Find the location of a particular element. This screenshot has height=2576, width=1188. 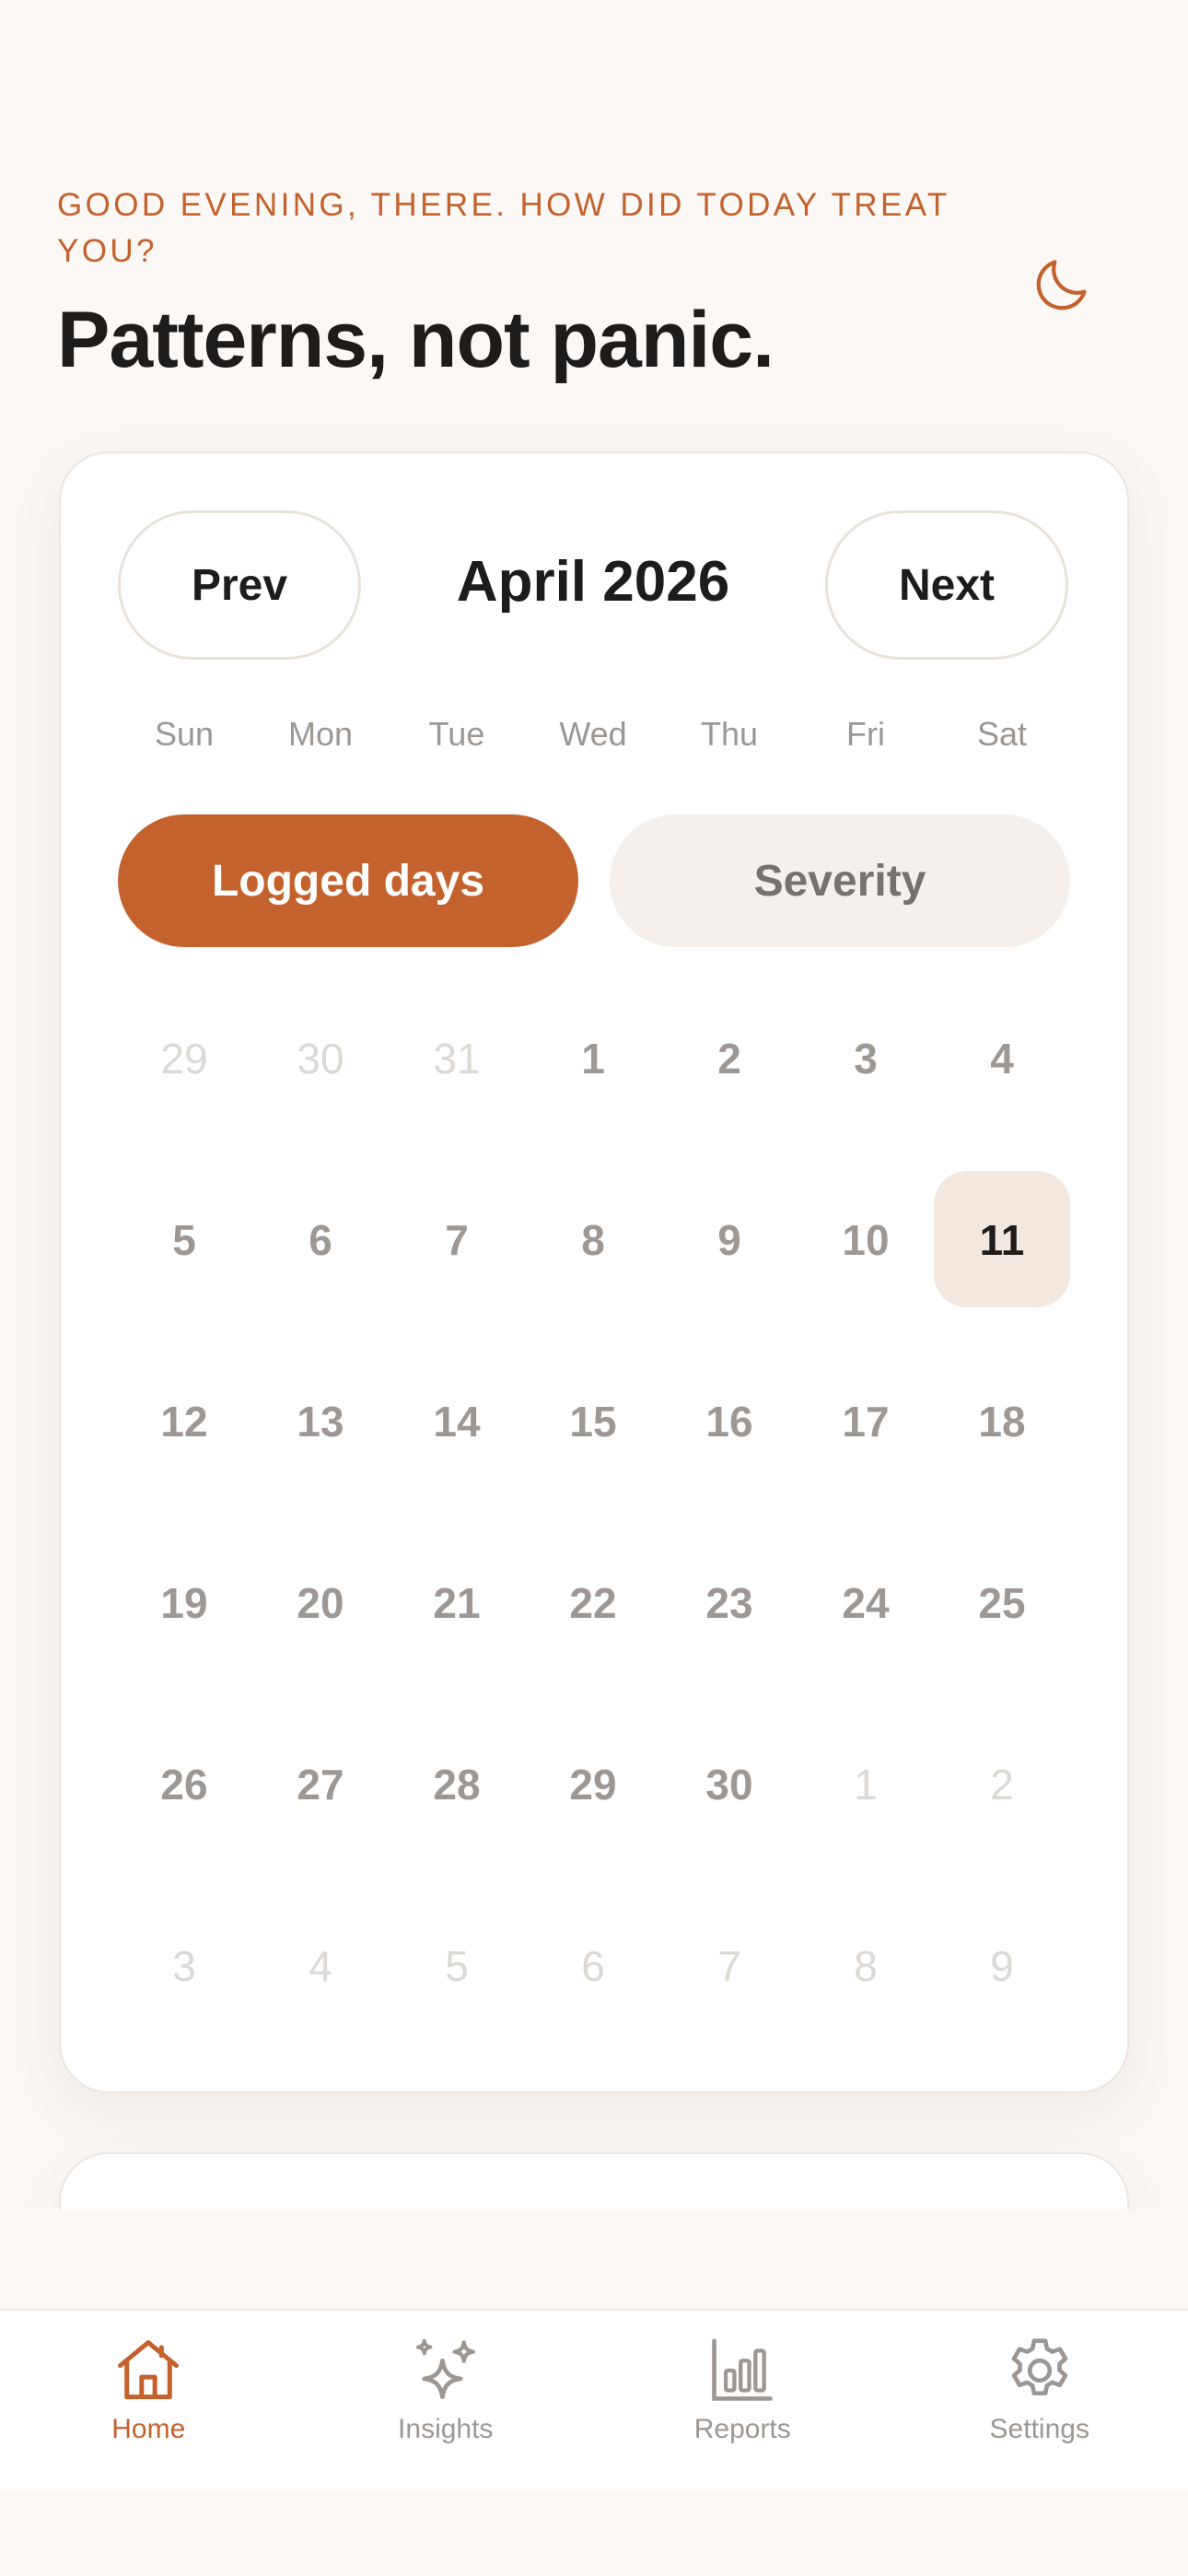

tab-bar: Home Insights Reports Settings is located at coordinates (594, 2399).